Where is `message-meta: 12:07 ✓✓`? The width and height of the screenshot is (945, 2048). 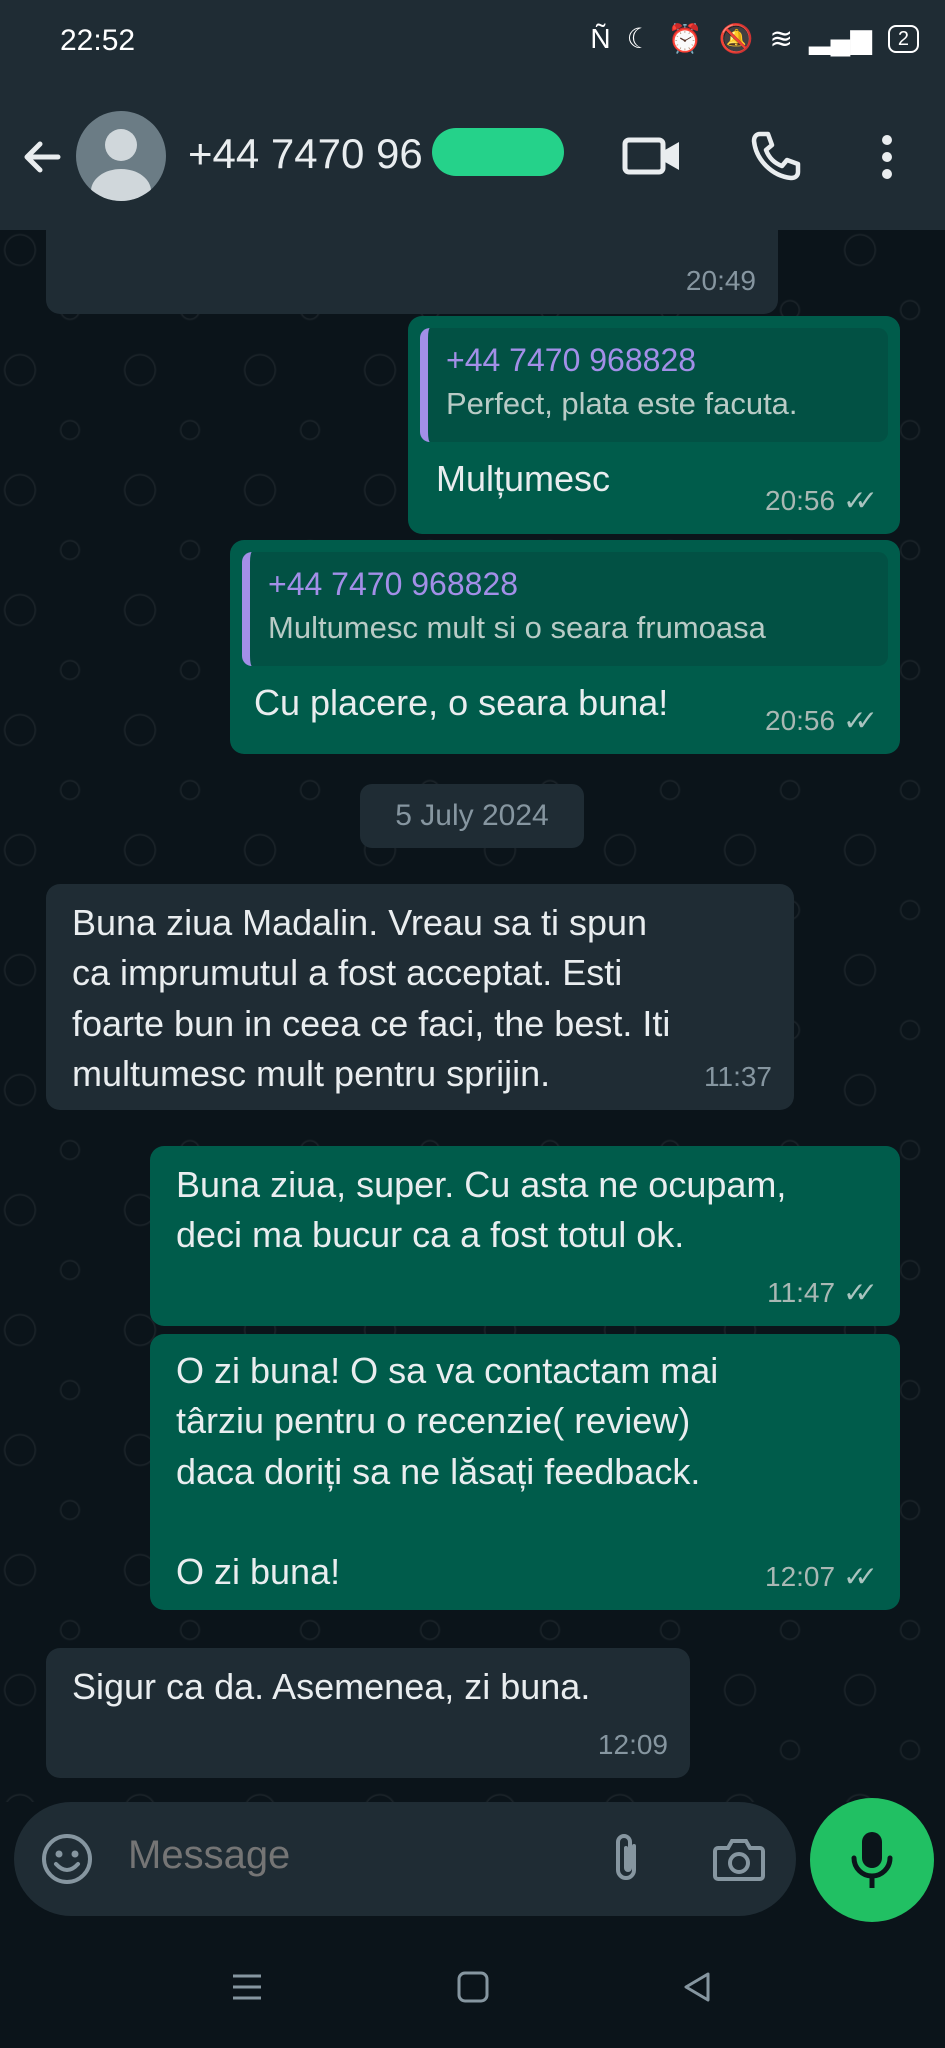 message-meta: 12:07 ✓✓ is located at coordinates (821, 1576).